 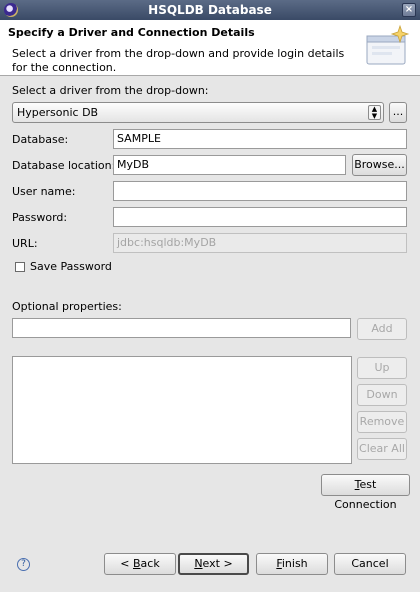 What do you see at coordinates (64, 165) in the screenshot?
I see `database-location-label: Database location:` at bounding box center [64, 165].